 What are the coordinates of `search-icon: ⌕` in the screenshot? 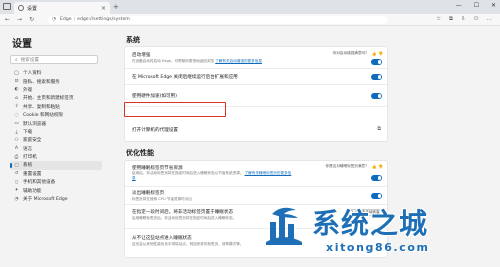 It's located at (16, 60).